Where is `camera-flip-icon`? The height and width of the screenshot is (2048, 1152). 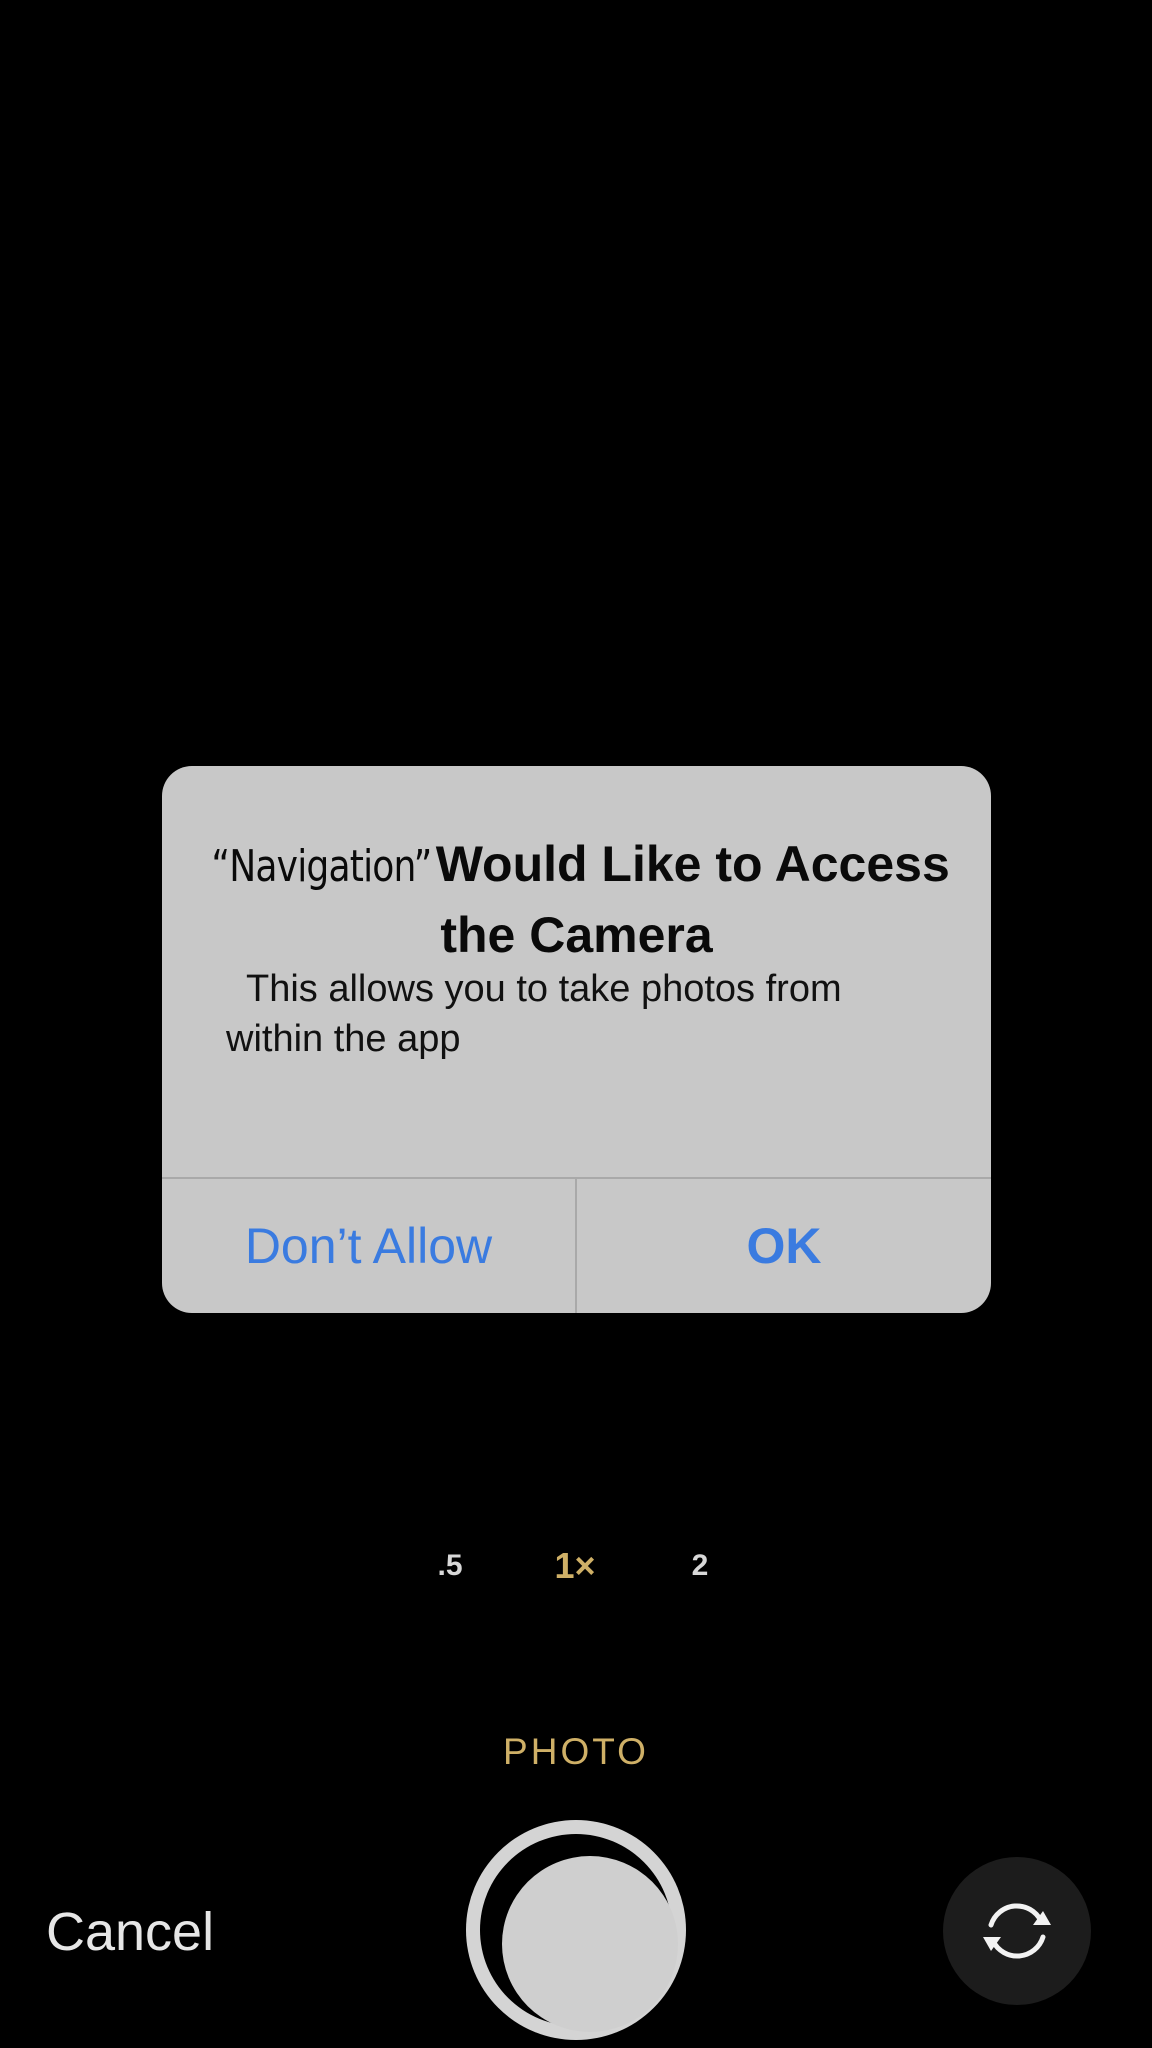
camera-flip-icon is located at coordinates (1017, 1931).